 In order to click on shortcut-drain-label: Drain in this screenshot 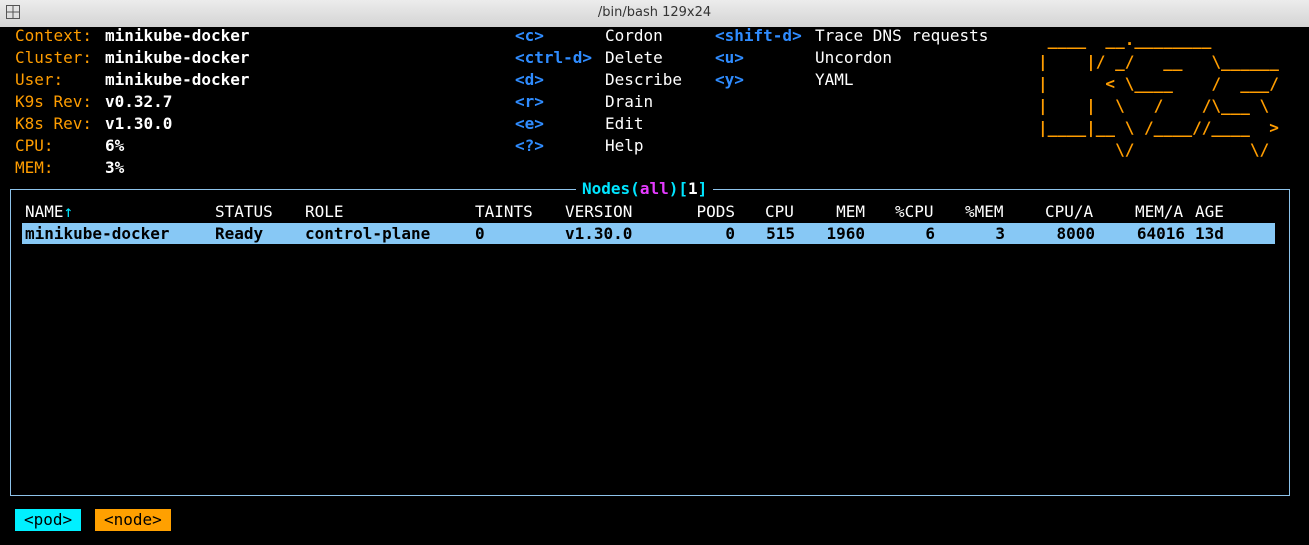, I will do `click(629, 101)`.